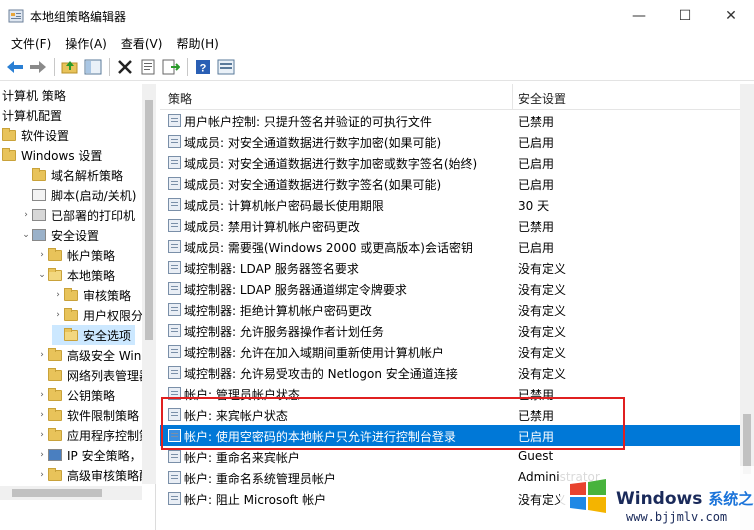  What do you see at coordinates (450, 456) in the screenshot?
I see `policy-row: 帐户: 重命名来宾帐户 Guest` at bounding box center [450, 456].